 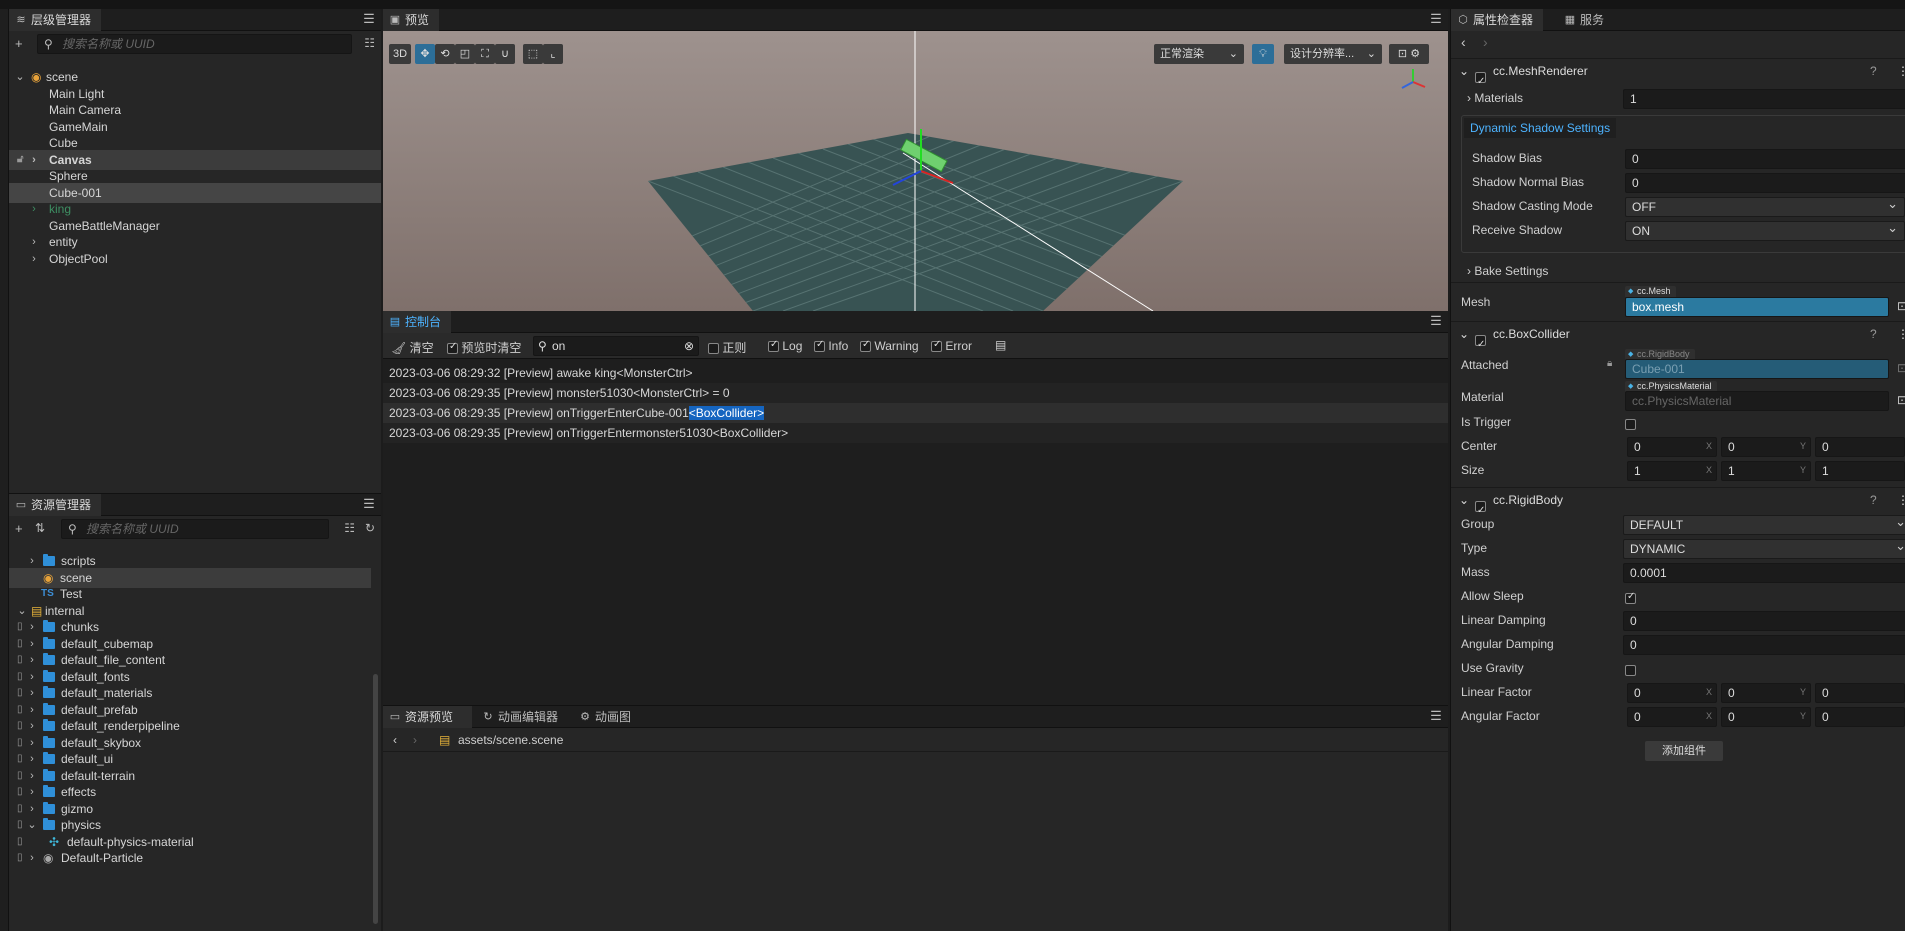 I want to click on assets-search-input: ⚲ 搜索名称或 UUID, so click(x=195, y=529).